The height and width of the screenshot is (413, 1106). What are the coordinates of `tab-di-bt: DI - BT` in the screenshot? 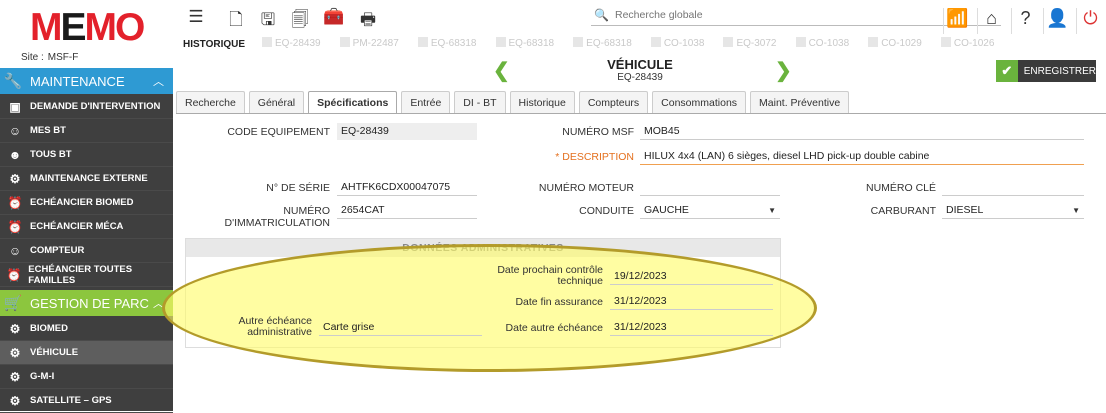 It's located at (480, 102).